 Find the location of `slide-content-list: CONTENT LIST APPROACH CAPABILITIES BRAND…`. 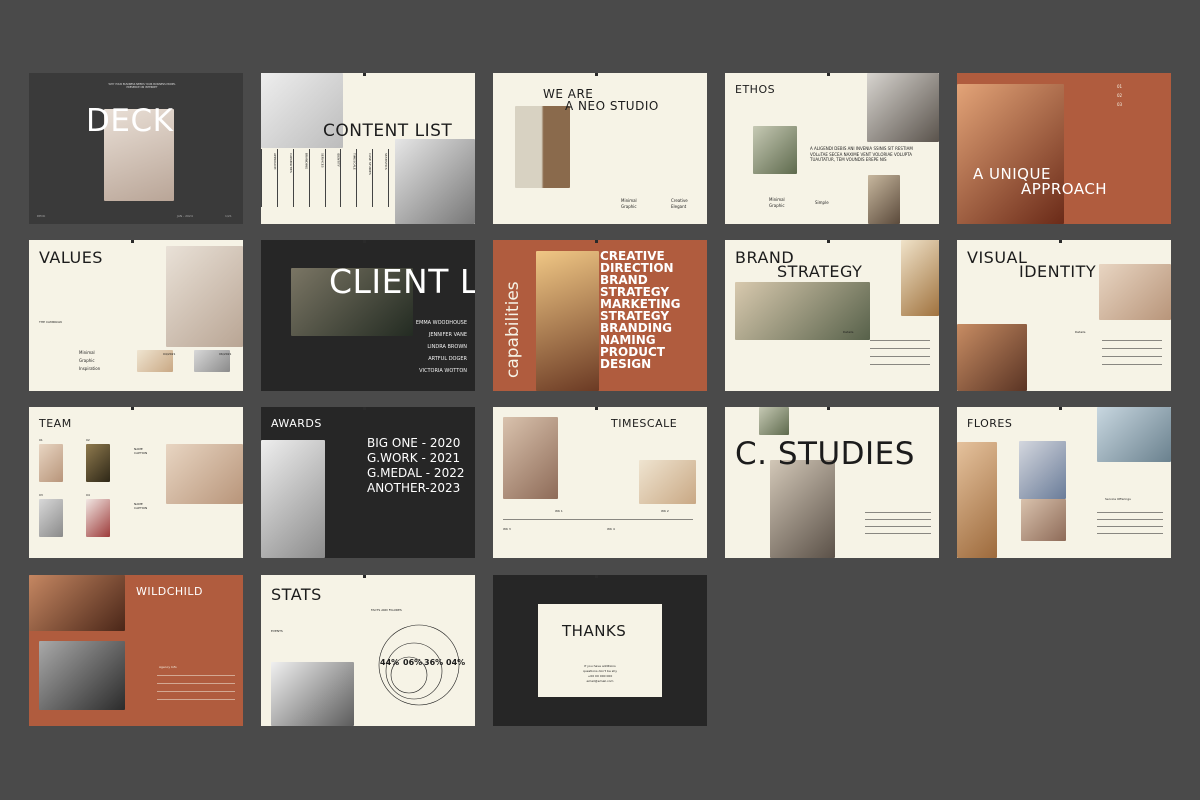

slide-content-list: CONTENT LIST APPROACH CAPABILITIES BRAND… is located at coordinates (368, 148).